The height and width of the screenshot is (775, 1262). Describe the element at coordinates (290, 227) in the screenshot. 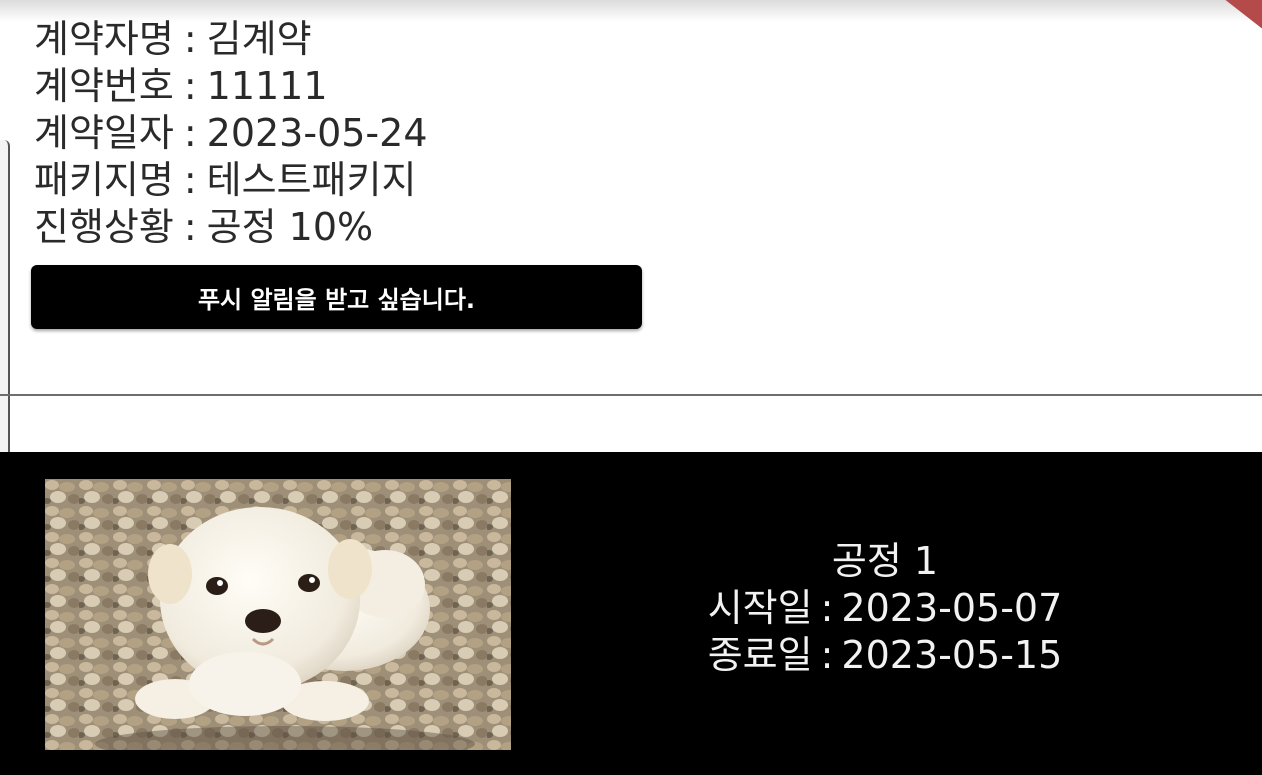

I see `row-value: 공정 10%` at that location.